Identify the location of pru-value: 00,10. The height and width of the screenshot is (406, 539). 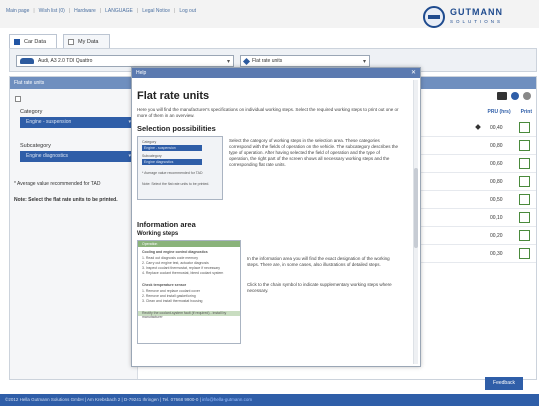
(496, 218).